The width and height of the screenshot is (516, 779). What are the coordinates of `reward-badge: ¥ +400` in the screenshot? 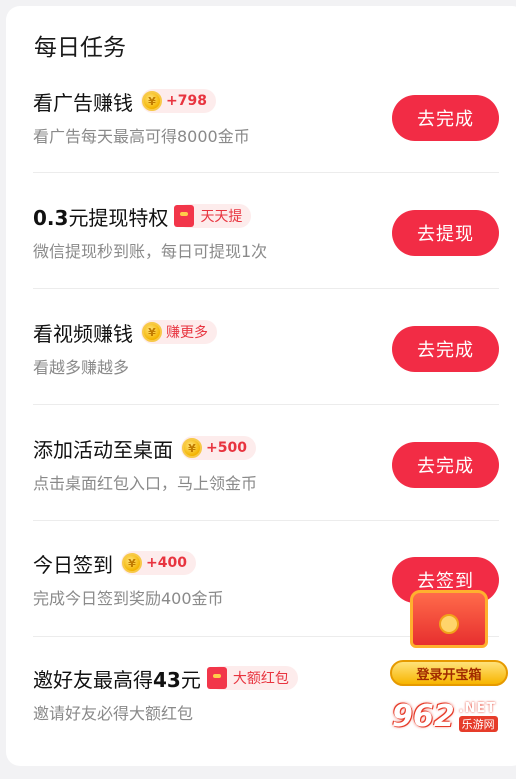 It's located at (158, 563).